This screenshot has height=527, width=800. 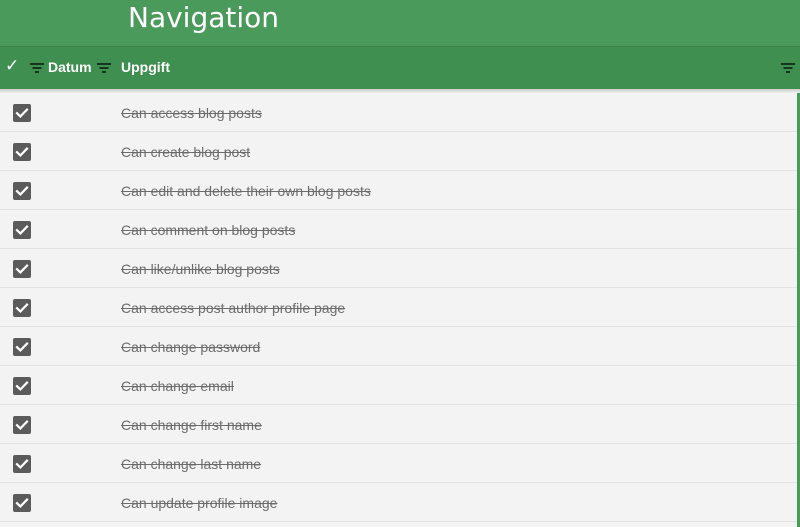 I want to click on list-item: Can comment on blog posts, so click(x=400, y=229).